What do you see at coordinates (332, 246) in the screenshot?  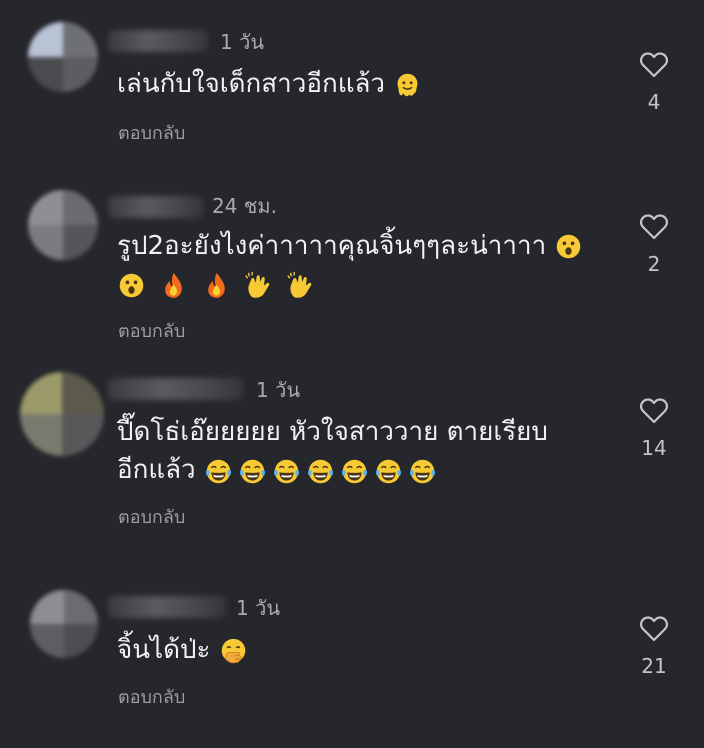 I see `comment-text-body: รูป2อะยังไงค่าาาาาคุณจิ้นๆๆละน่าาาา` at bounding box center [332, 246].